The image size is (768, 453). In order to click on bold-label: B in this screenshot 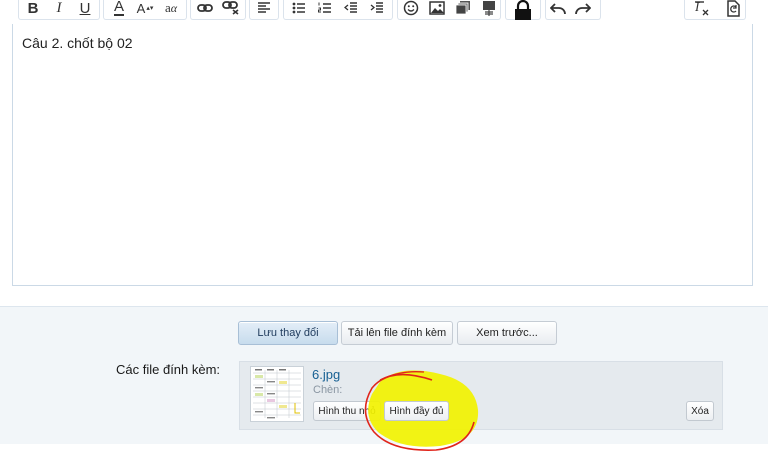, I will do `click(33, 8)`.